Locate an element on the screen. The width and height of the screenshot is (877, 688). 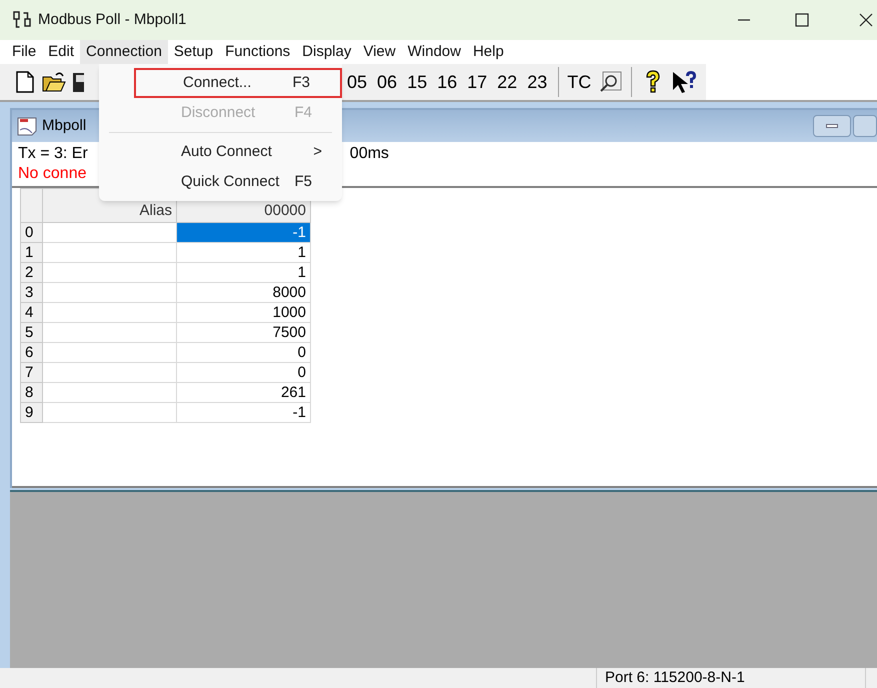
row-number: 5 is located at coordinates (31, 332).